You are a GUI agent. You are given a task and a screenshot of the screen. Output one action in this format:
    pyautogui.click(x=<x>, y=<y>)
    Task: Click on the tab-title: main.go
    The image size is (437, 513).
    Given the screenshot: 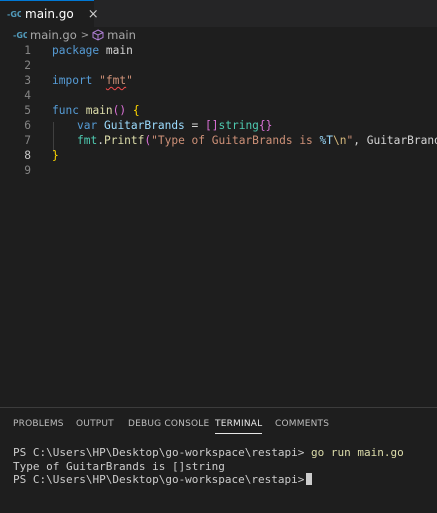 What is the action you would take?
    pyautogui.click(x=49, y=14)
    